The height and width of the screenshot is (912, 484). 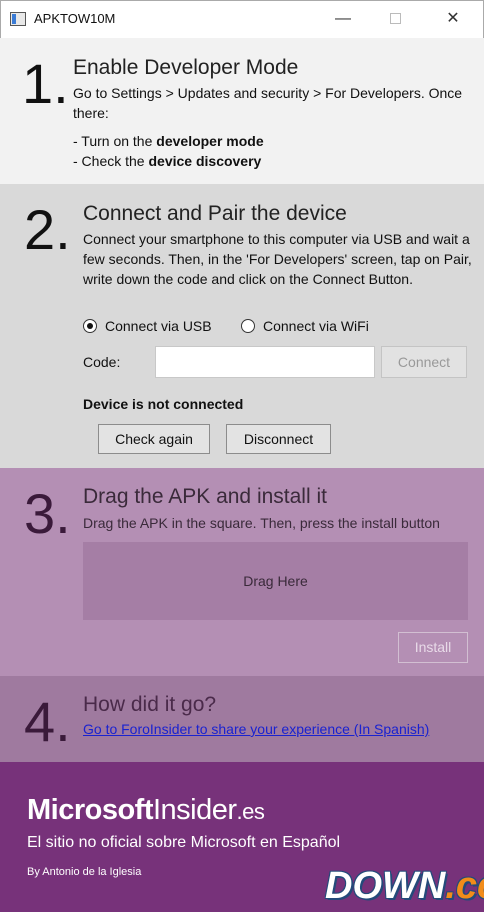 I want to click on watermark-logo: DOWN.cc, so click(x=404, y=886).